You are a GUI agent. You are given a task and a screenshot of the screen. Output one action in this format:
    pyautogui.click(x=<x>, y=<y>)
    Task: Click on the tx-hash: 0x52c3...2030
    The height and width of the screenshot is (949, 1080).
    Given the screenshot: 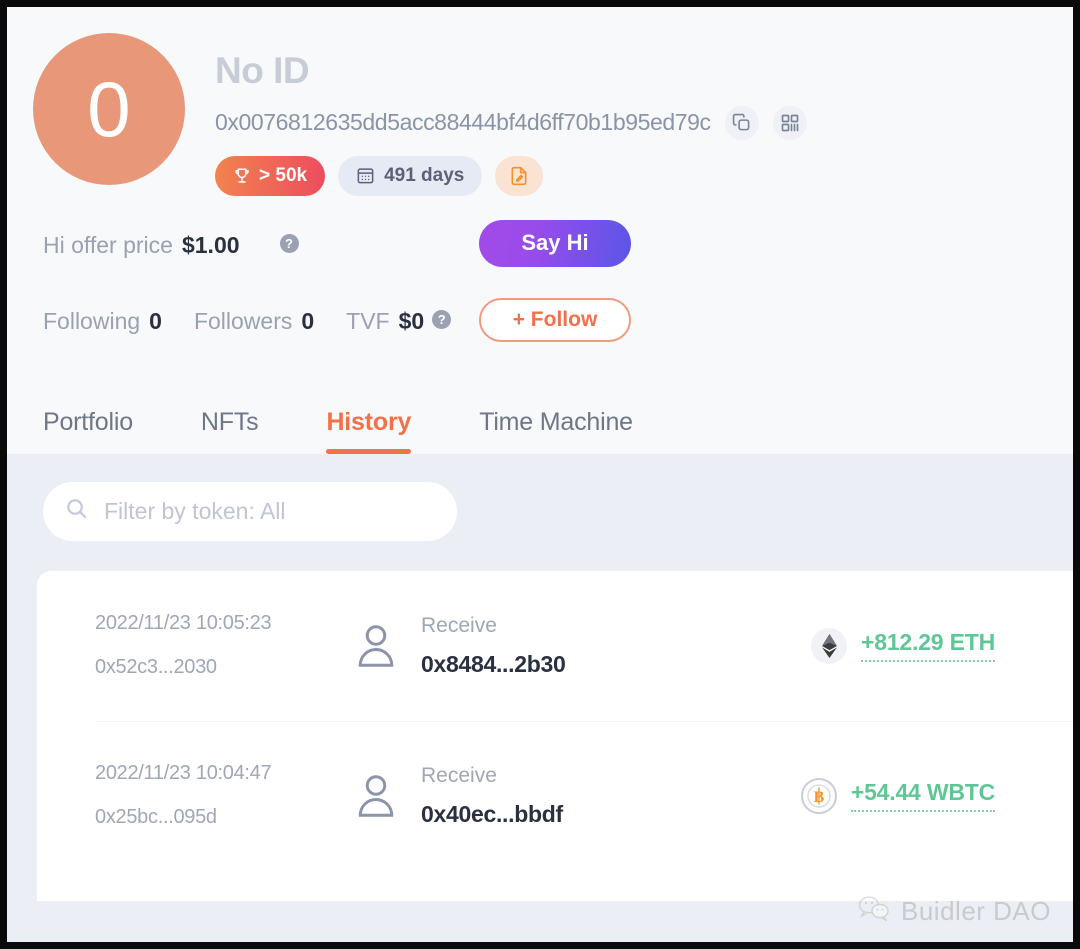 What is the action you would take?
    pyautogui.click(x=225, y=667)
    